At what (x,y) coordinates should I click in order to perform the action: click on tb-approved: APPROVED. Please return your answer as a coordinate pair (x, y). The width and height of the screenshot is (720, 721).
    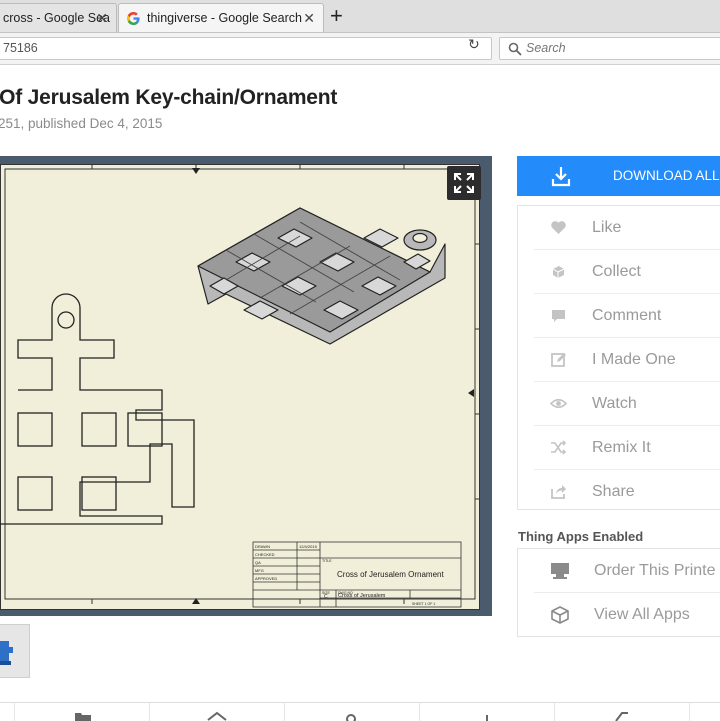
    Looking at the image, I should click on (266, 578).